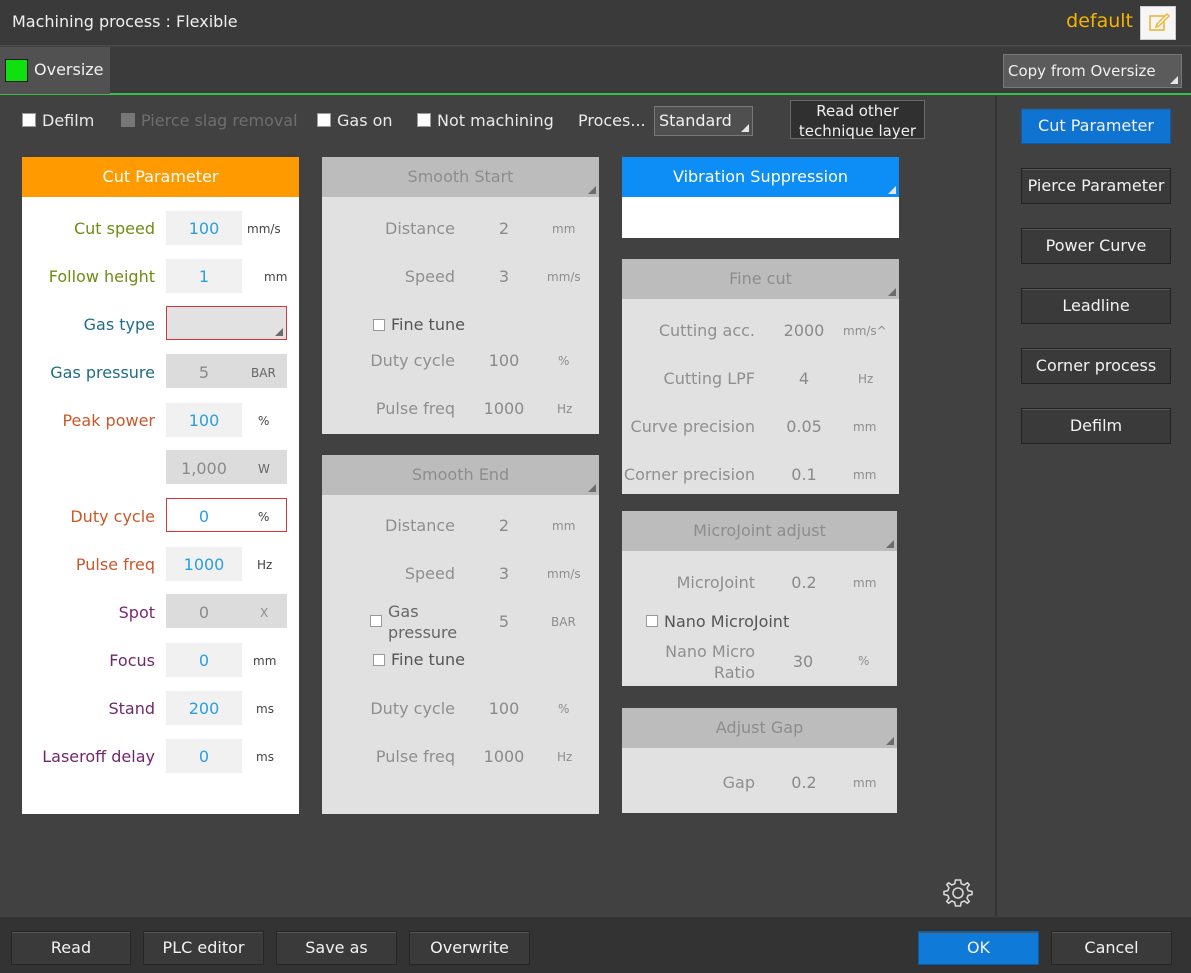  I want to click on read-other-layer-button: Read other technique layer, so click(857, 120).